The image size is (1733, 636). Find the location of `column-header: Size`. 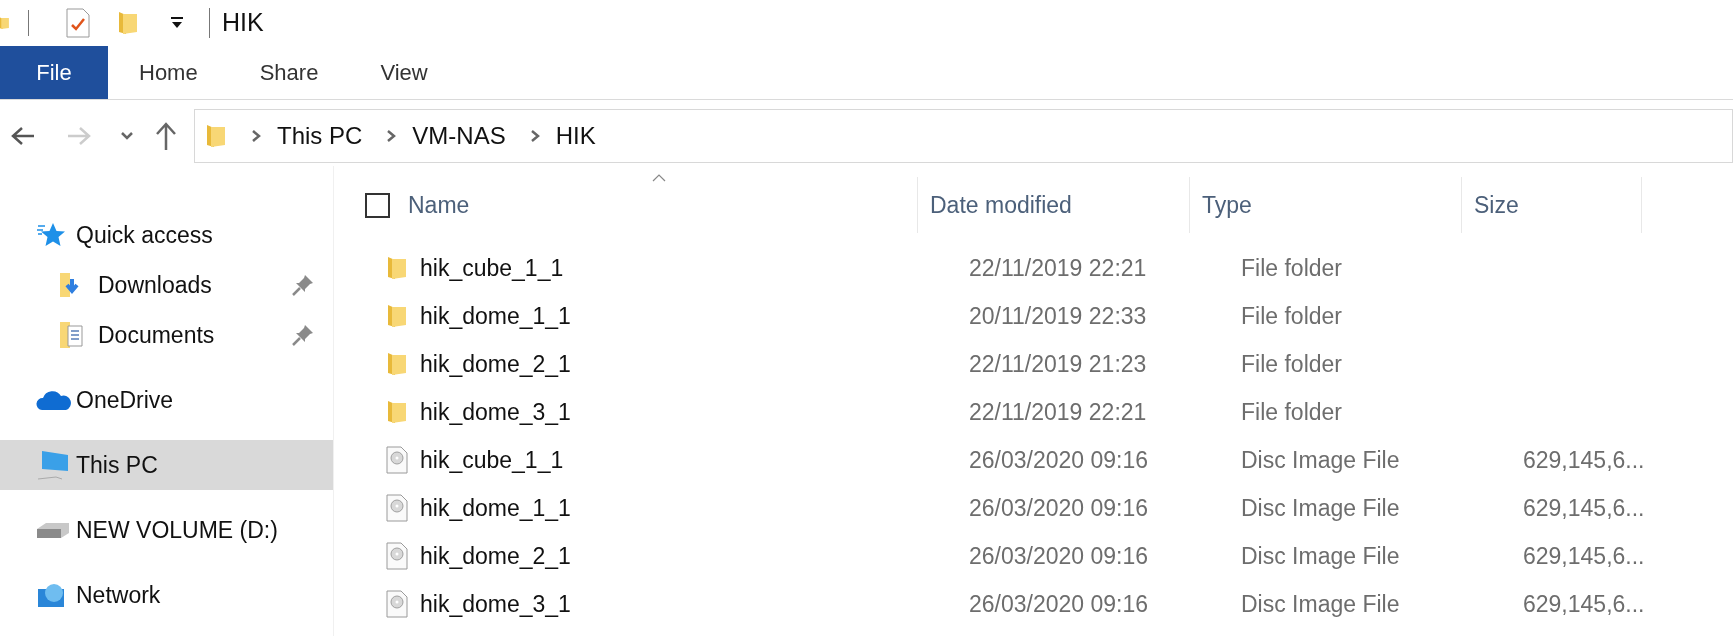

column-header: Size is located at coordinates (1552, 205).